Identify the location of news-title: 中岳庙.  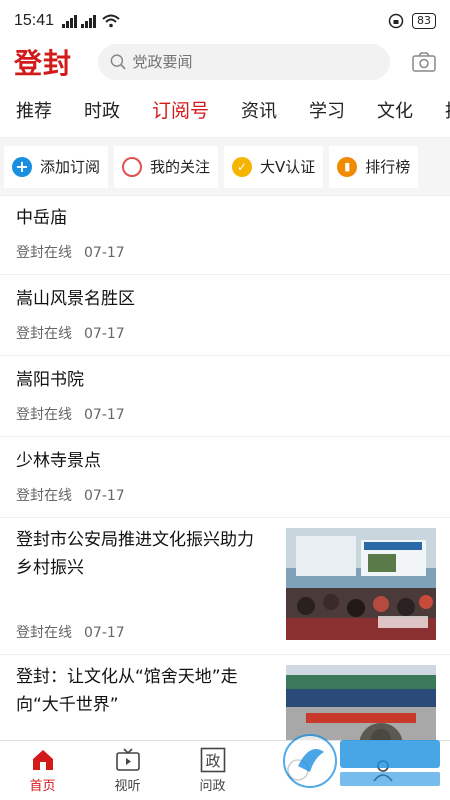
(41, 218).